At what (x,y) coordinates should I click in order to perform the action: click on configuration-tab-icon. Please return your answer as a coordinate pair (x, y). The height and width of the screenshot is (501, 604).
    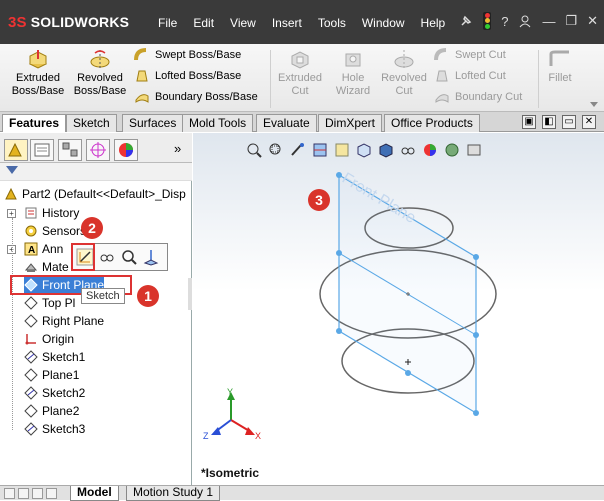
    Looking at the image, I should click on (70, 150).